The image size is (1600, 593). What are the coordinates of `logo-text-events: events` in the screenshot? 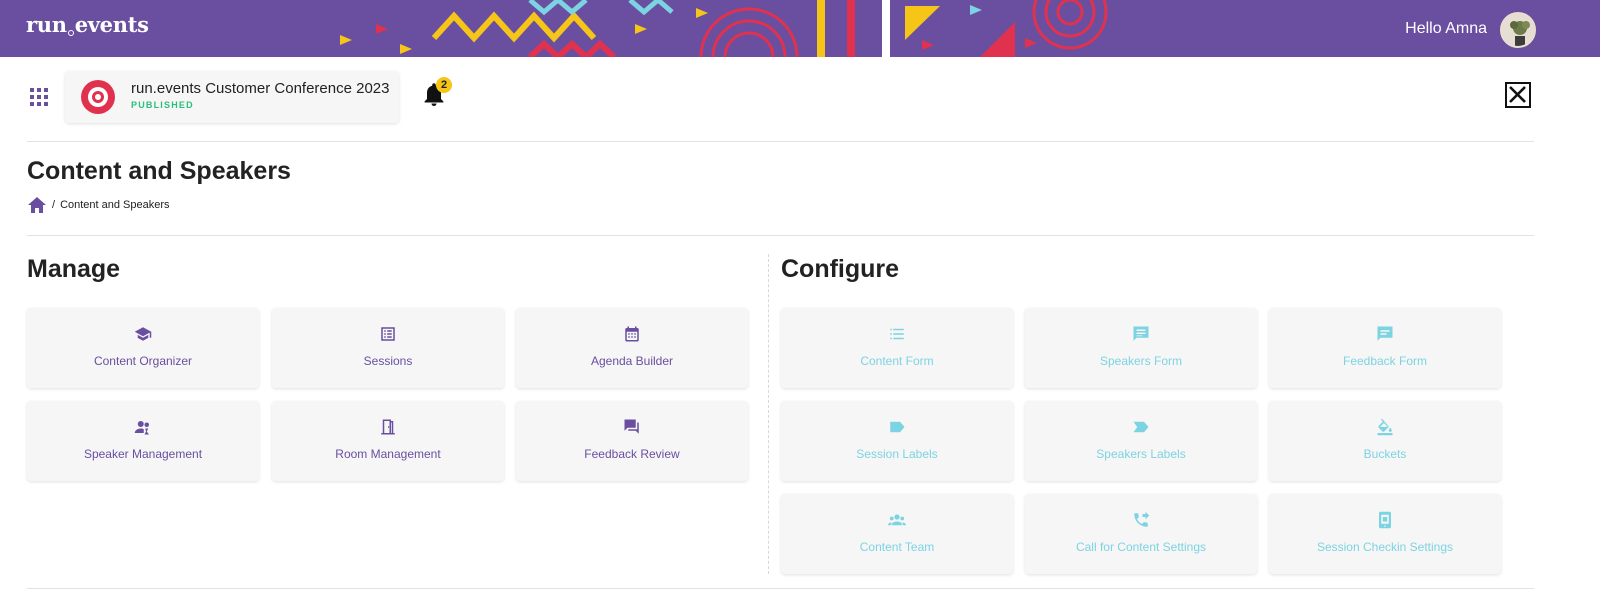 It's located at (111, 24).